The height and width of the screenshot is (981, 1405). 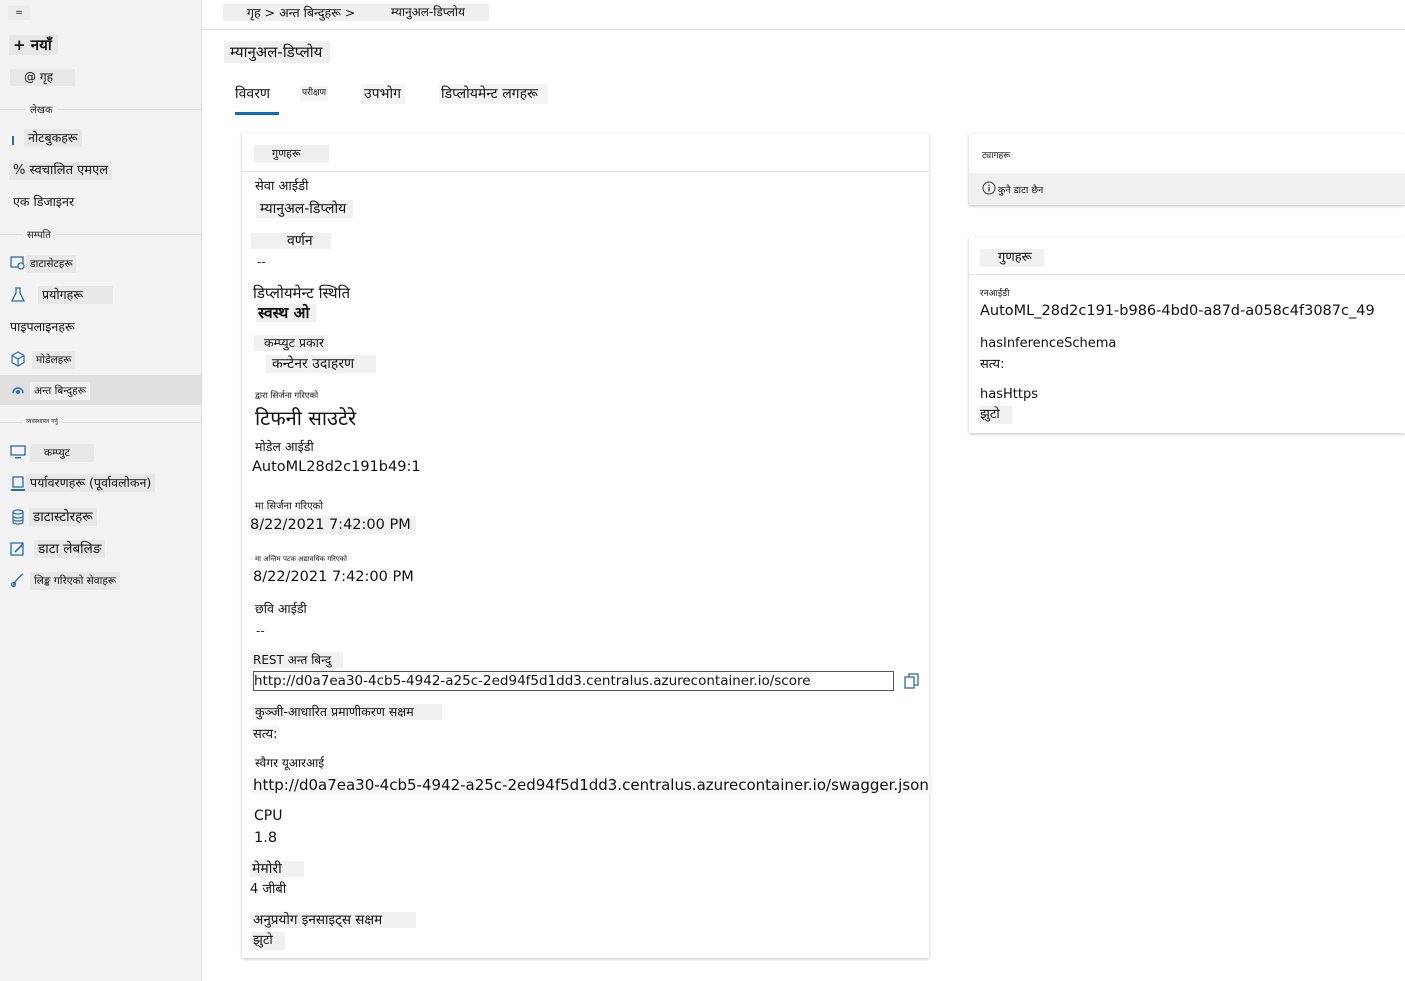 I want to click on tab-deployment-logs: डिप्लोयमेन्ट लगहरू, so click(x=493, y=94).